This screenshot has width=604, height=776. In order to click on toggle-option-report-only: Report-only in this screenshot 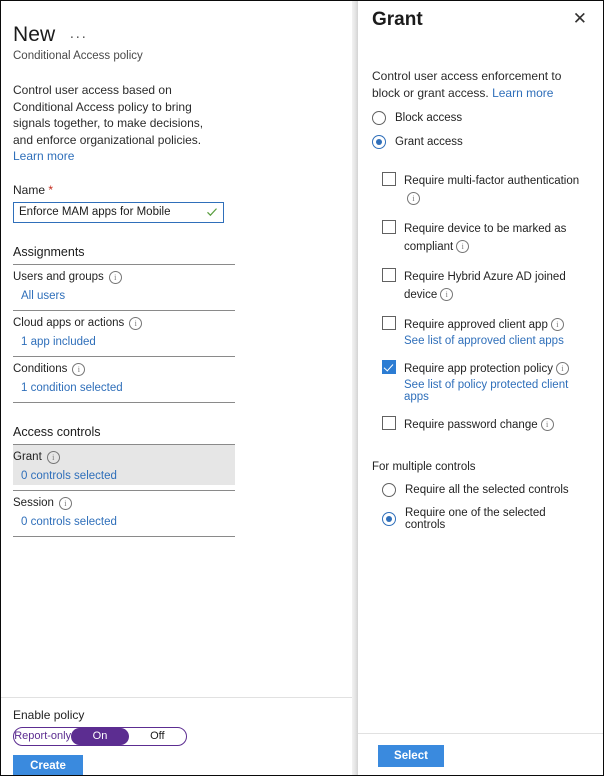, I will do `click(42, 736)`.